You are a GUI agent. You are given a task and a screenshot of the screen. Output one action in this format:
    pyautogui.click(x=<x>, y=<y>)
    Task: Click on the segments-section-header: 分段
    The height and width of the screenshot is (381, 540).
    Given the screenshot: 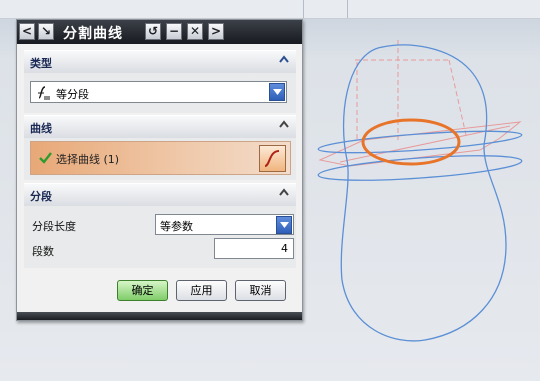 What is the action you would take?
    pyautogui.click(x=160, y=195)
    